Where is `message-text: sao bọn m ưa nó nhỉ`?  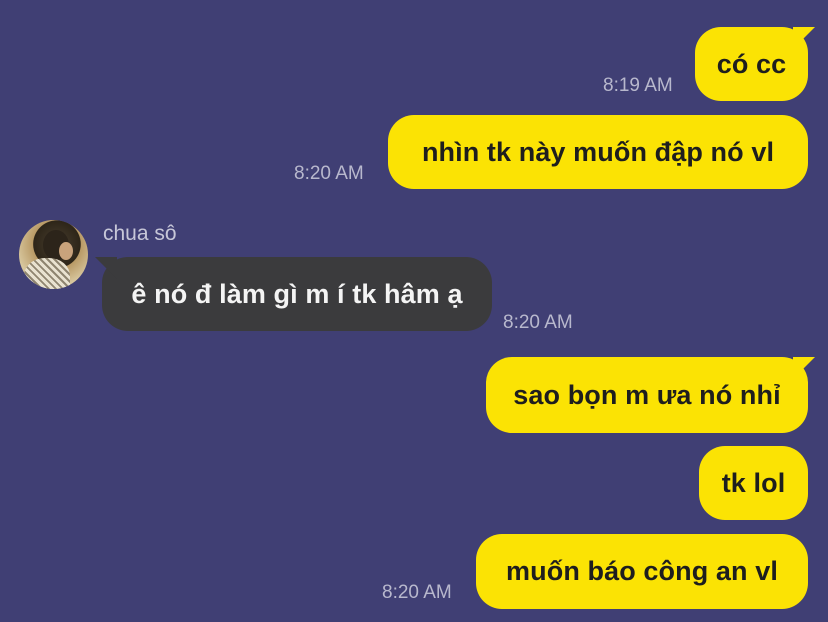 message-text: sao bọn m ưa nó nhỉ is located at coordinates (647, 394).